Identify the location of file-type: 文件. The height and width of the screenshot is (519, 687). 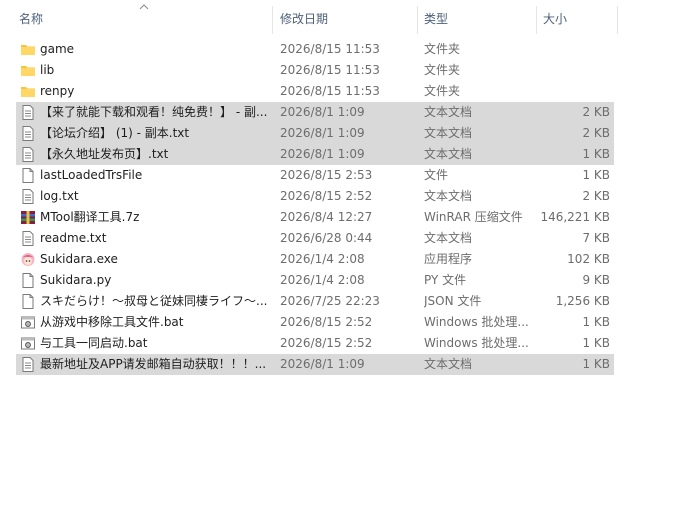
(436, 175).